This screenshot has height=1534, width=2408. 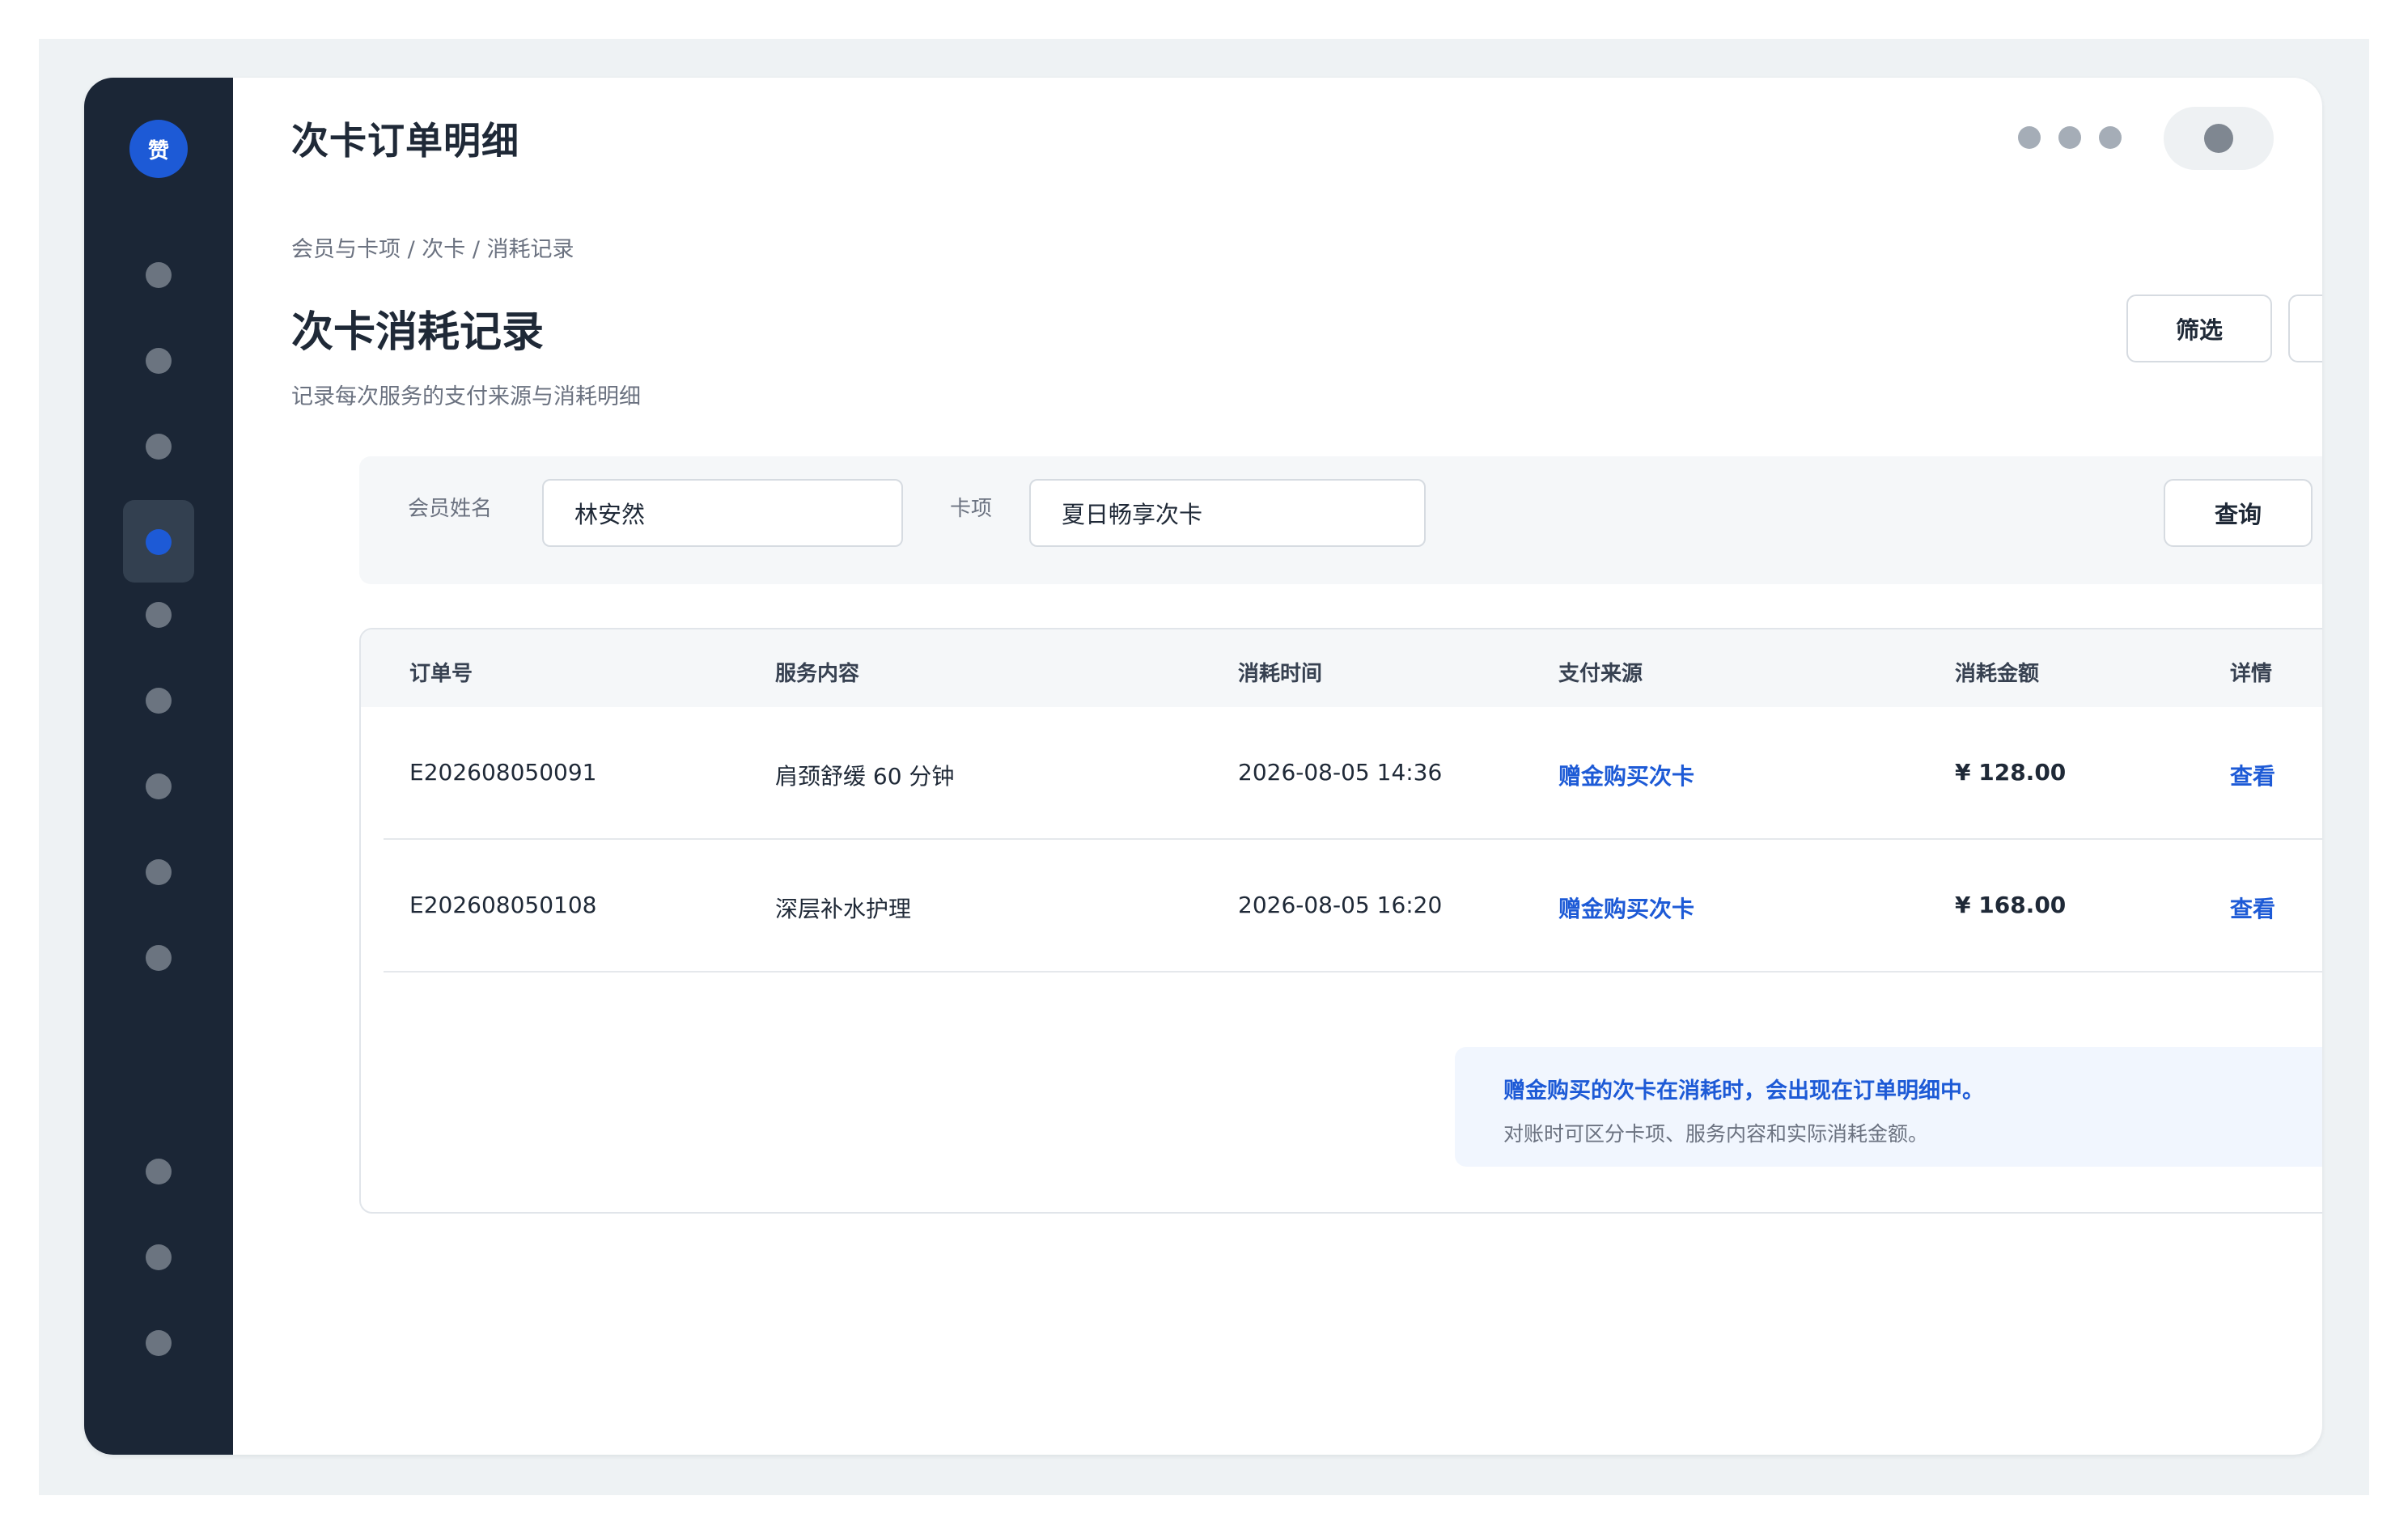 What do you see at coordinates (159, 701) in the screenshot?
I see `sidebar-item-6-icon` at bounding box center [159, 701].